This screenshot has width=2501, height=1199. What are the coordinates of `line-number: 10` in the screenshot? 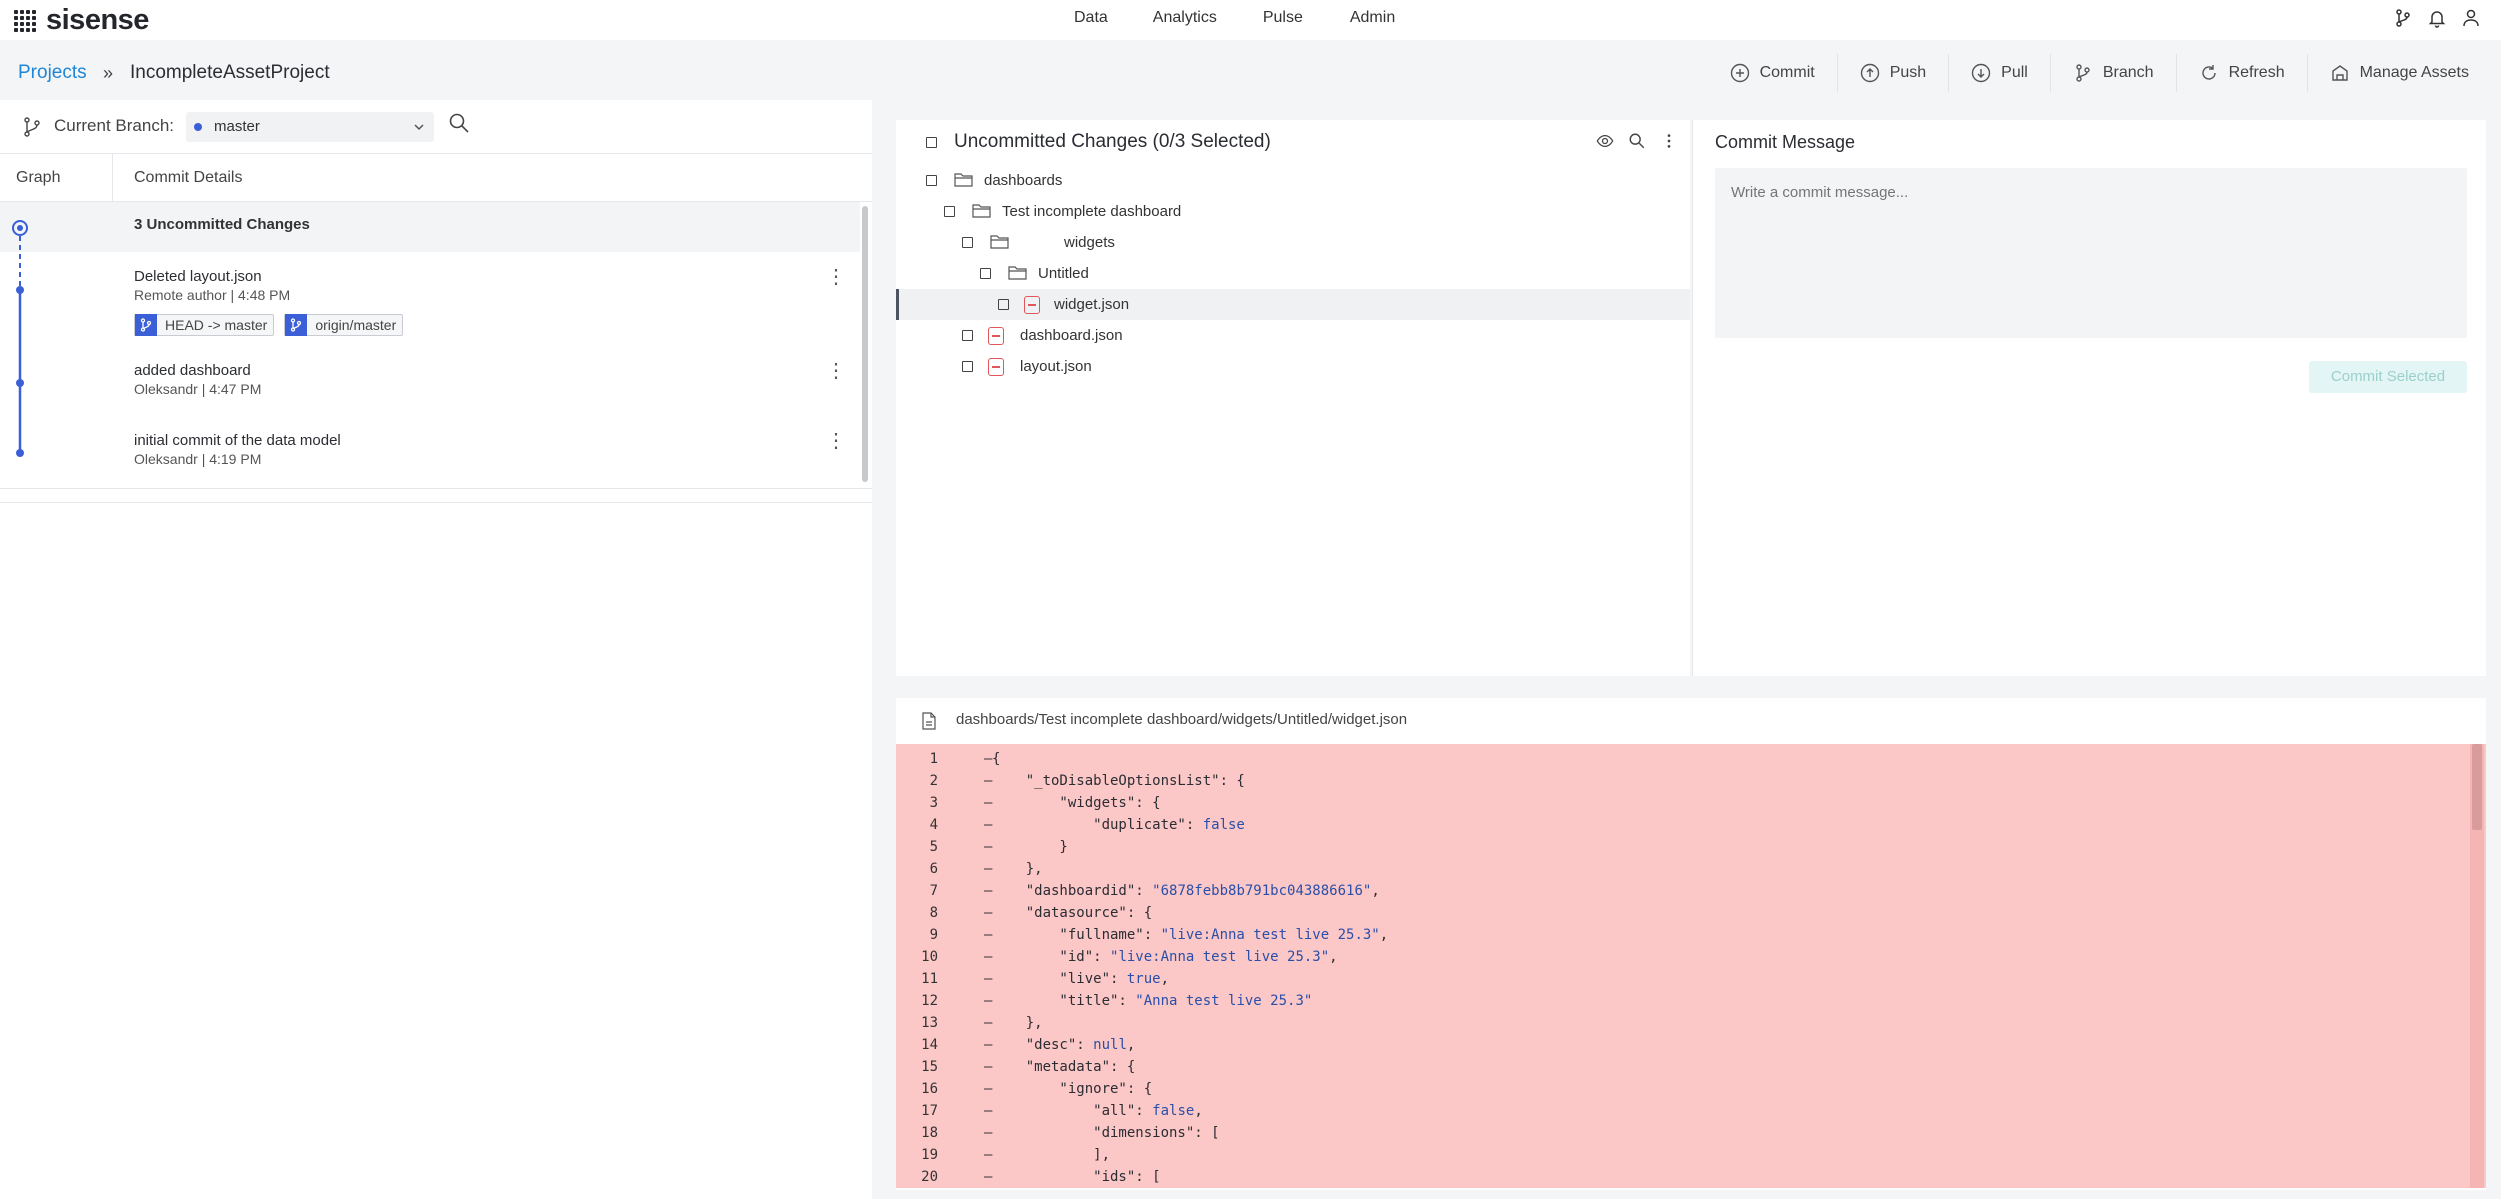 It's located at (929, 957).